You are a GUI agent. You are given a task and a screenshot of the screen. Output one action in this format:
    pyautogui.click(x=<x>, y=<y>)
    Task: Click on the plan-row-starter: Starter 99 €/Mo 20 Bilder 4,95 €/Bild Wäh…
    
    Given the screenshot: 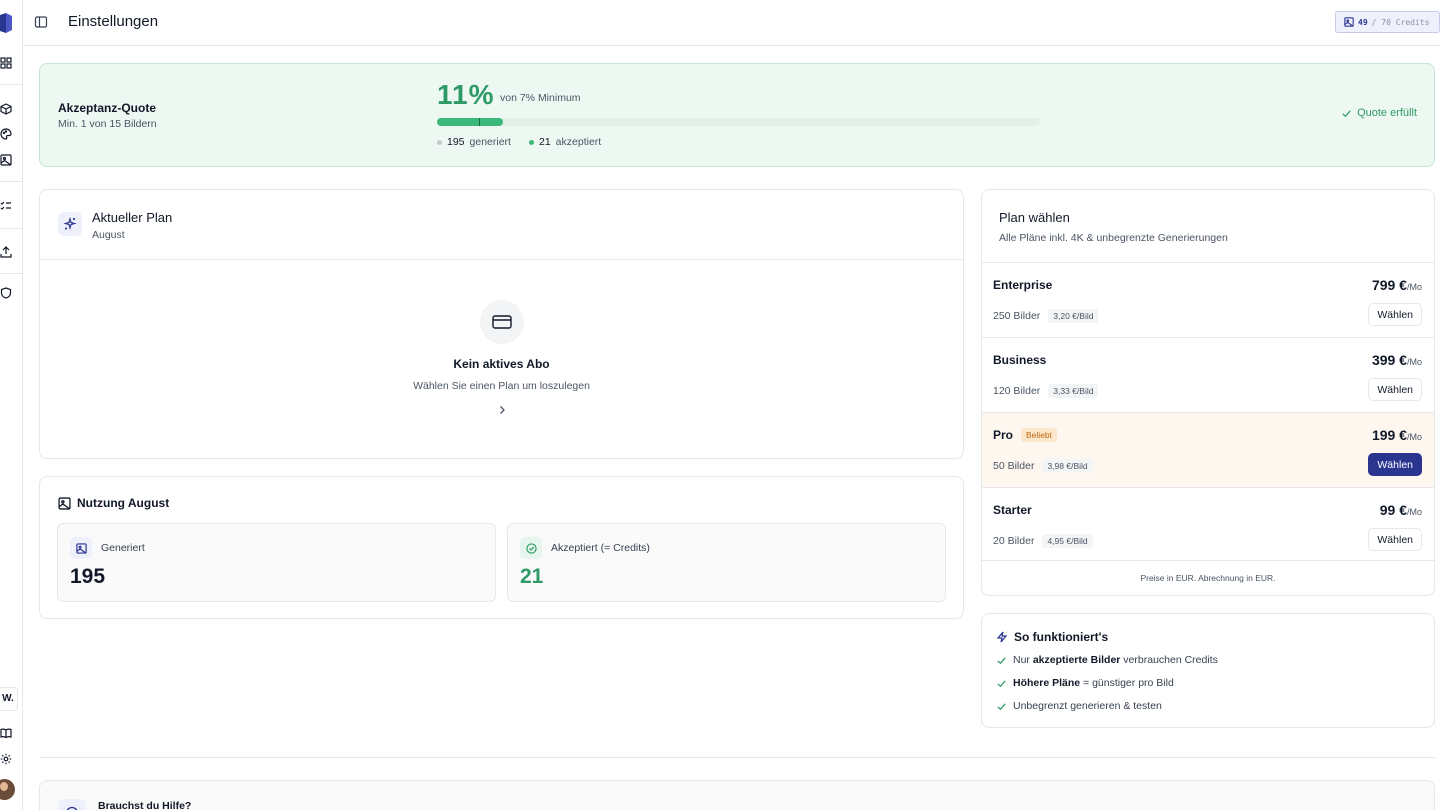 What is the action you would take?
    pyautogui.click(x=1208, y=524)
    